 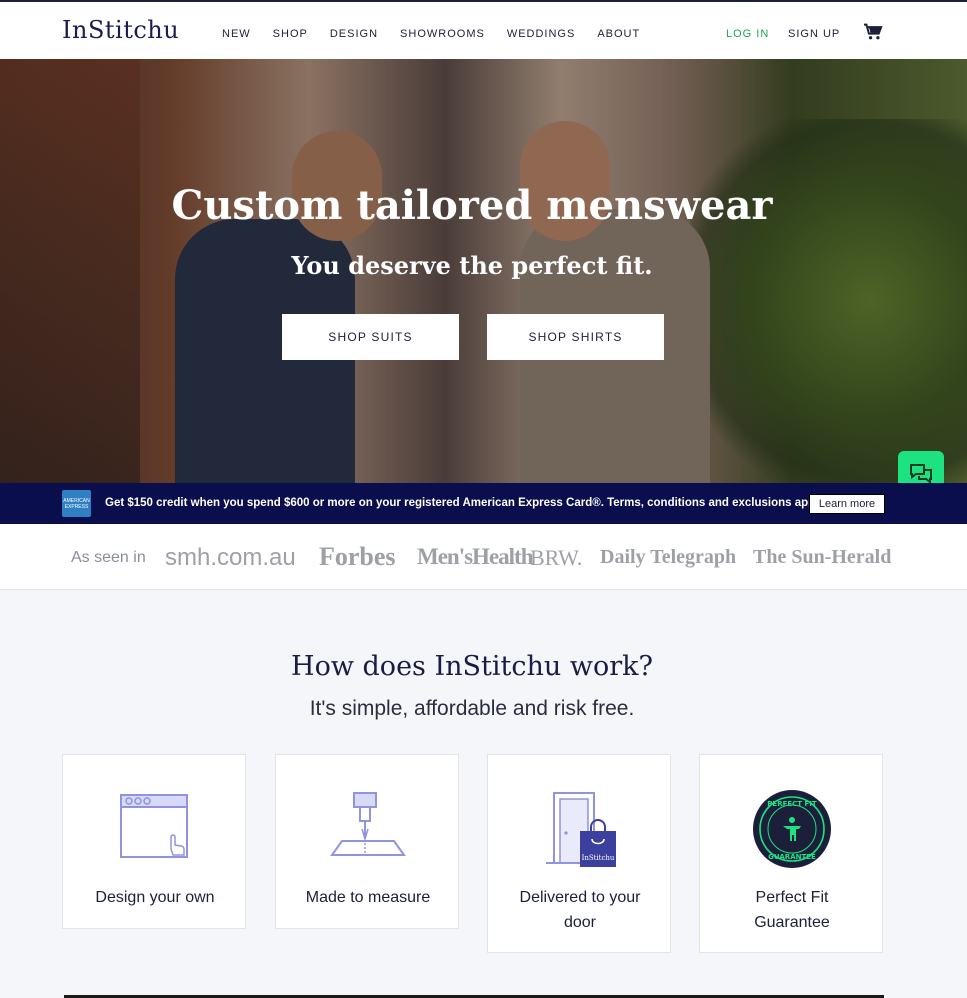 I want to click on nav-weddings: WEDDINGS, so click(x=541, y=34).